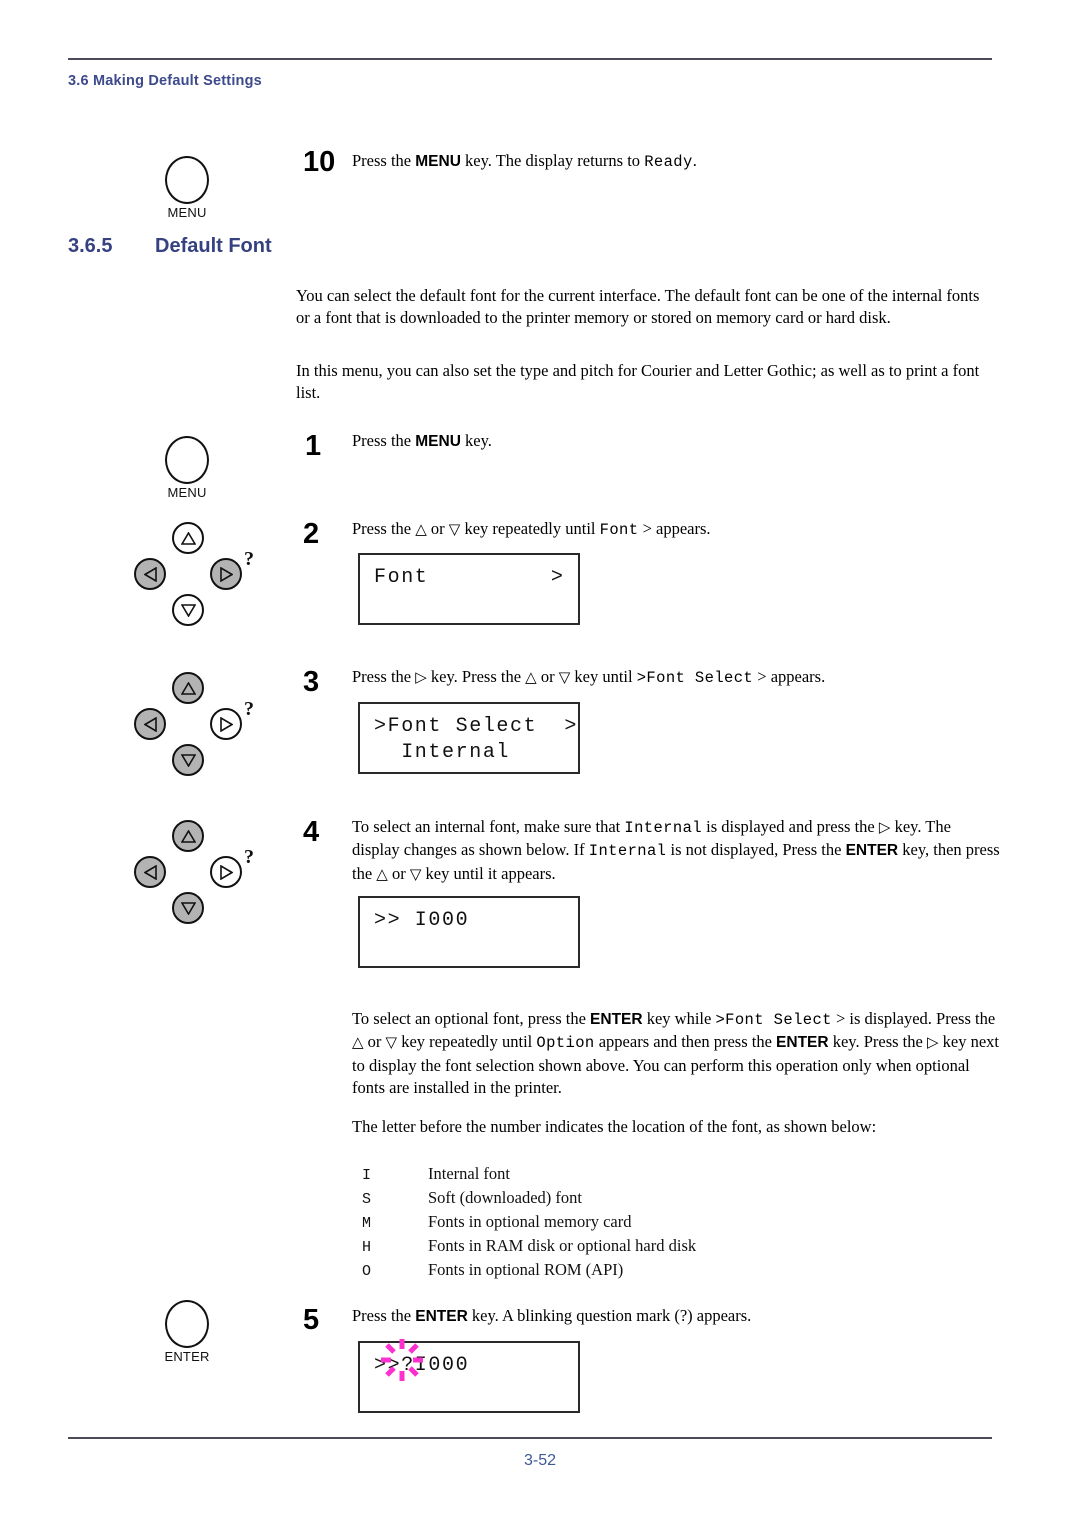 Image resolution: width=1080 pixels, height=1528 pixels. Describe the element at coordinates (790, 826) in the screenshot. I see `step4-l1b: is displayed and press the` at that location.